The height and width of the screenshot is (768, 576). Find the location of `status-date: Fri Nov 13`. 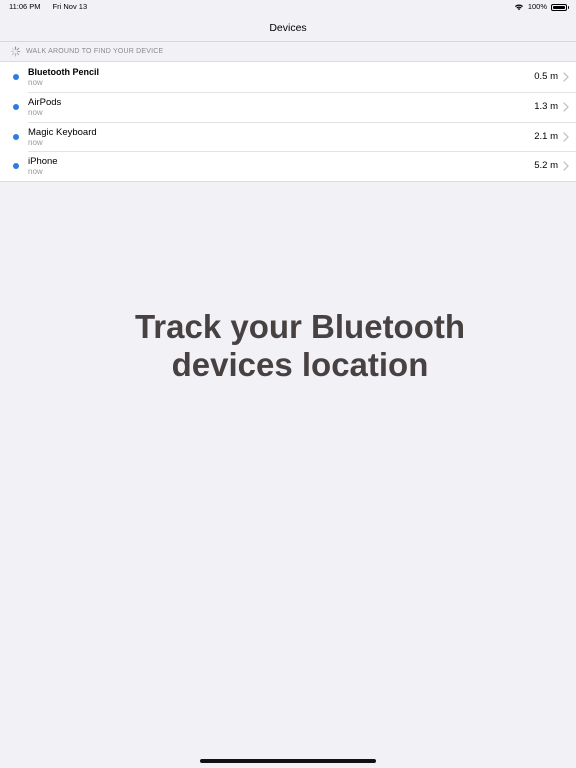

status-date: Fri Nov 13 is located at coordinates (70, 6).